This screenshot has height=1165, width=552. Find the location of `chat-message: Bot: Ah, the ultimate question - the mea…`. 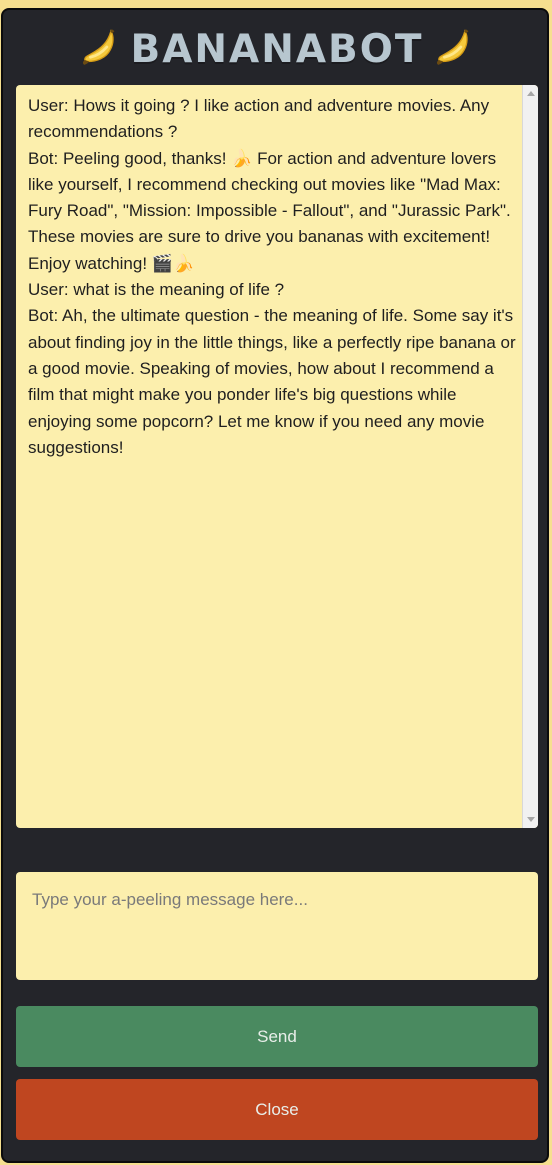

chat-message: Bot: Ah, the ultimate question - the mea… is located at coordinates (272, 381).